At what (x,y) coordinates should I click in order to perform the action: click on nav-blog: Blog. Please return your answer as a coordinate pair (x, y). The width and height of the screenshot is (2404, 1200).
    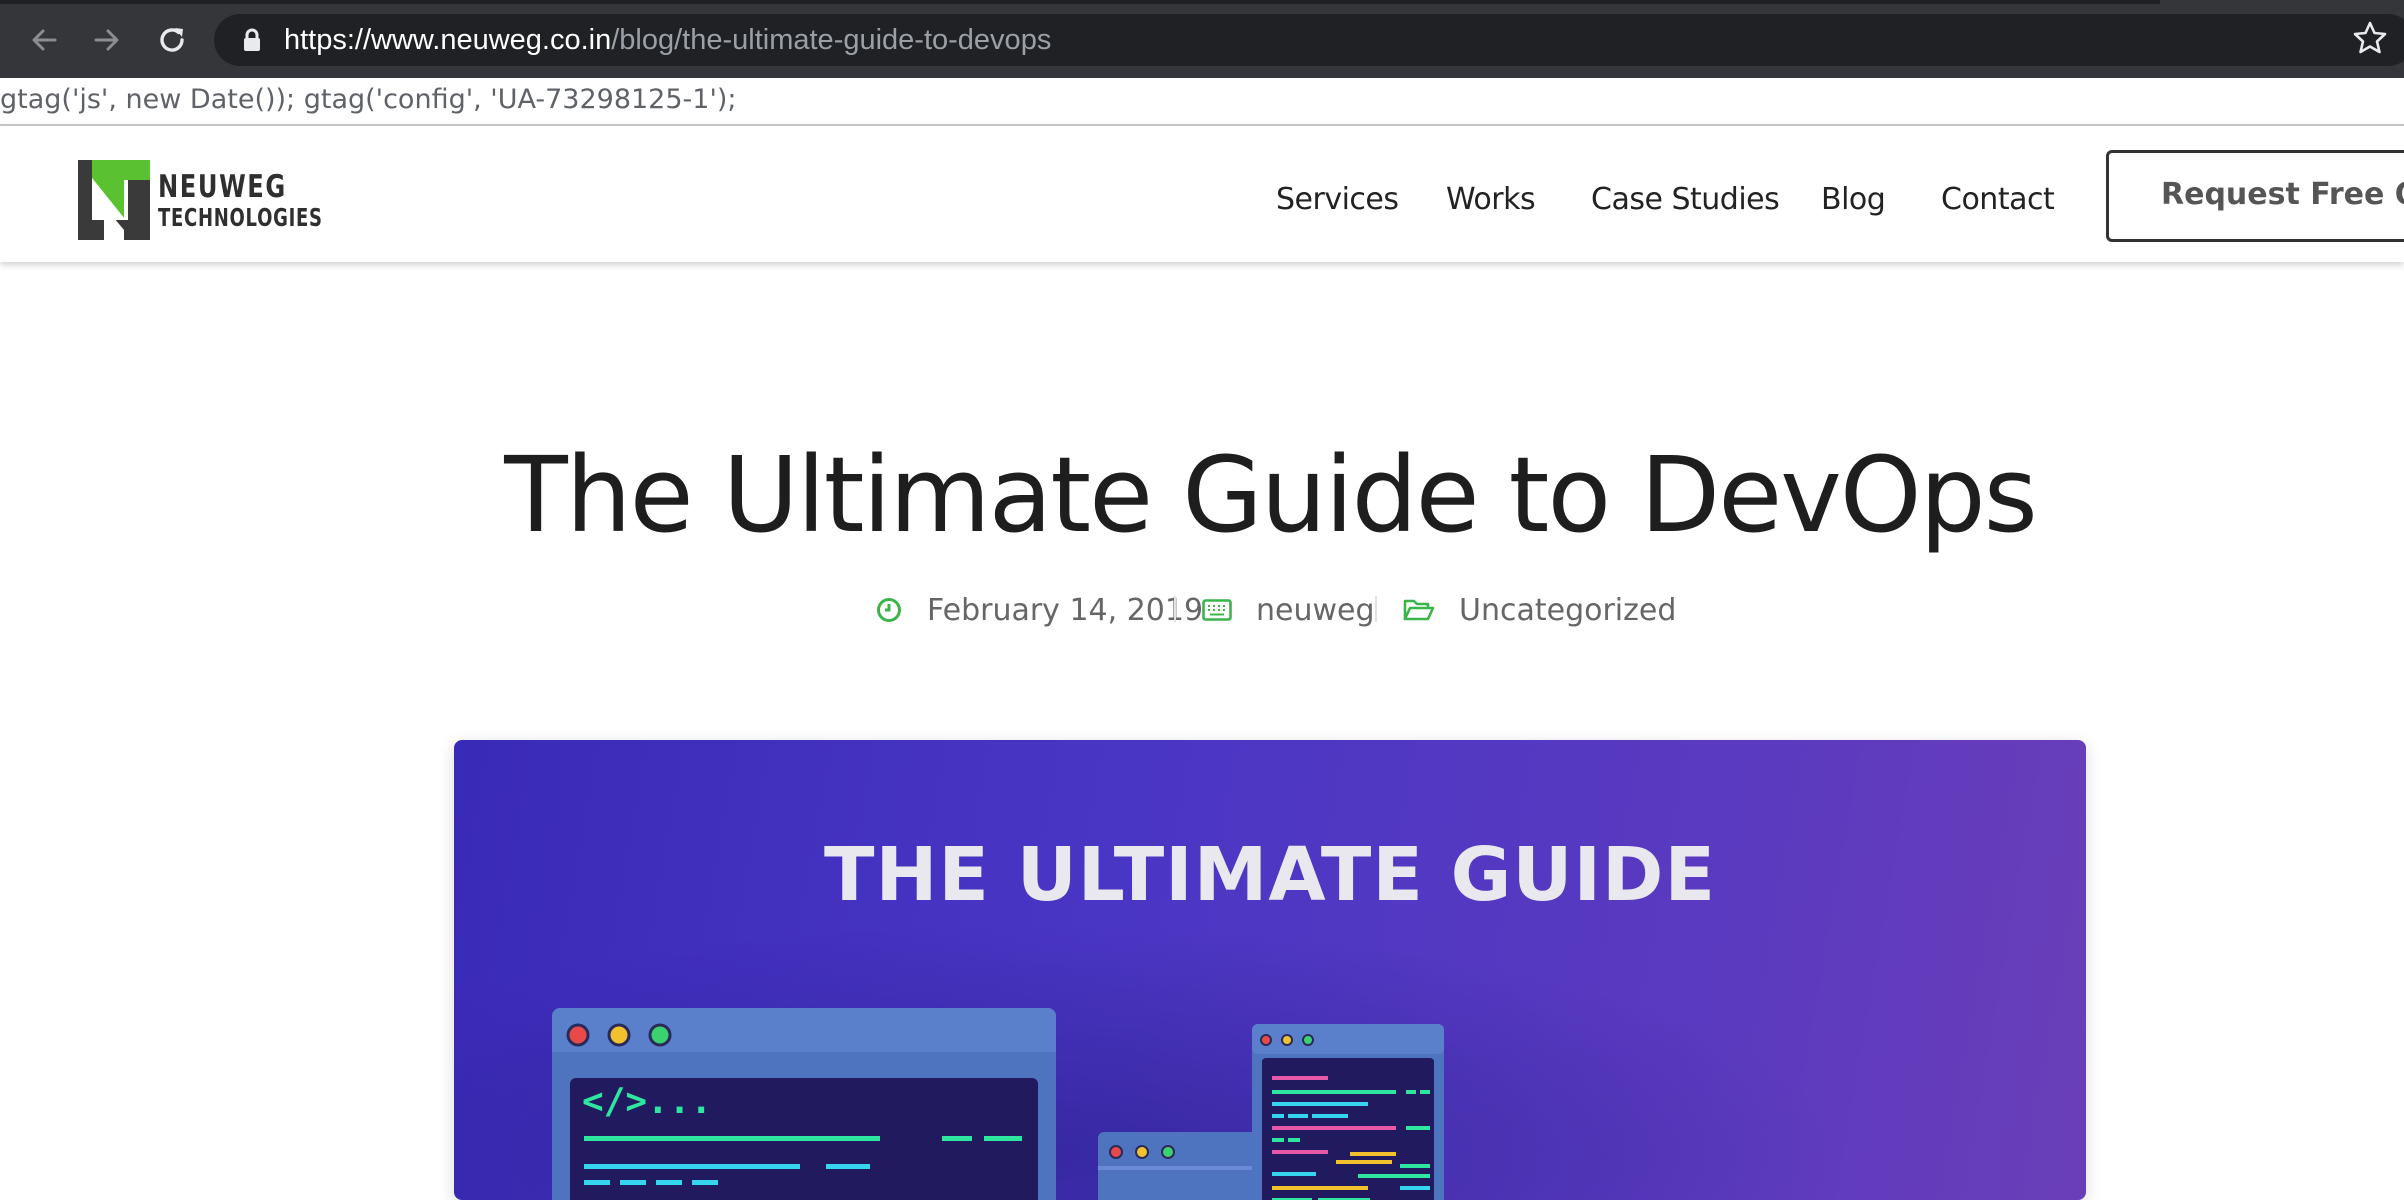
    Looking at the image, I should click on (1853, 199).